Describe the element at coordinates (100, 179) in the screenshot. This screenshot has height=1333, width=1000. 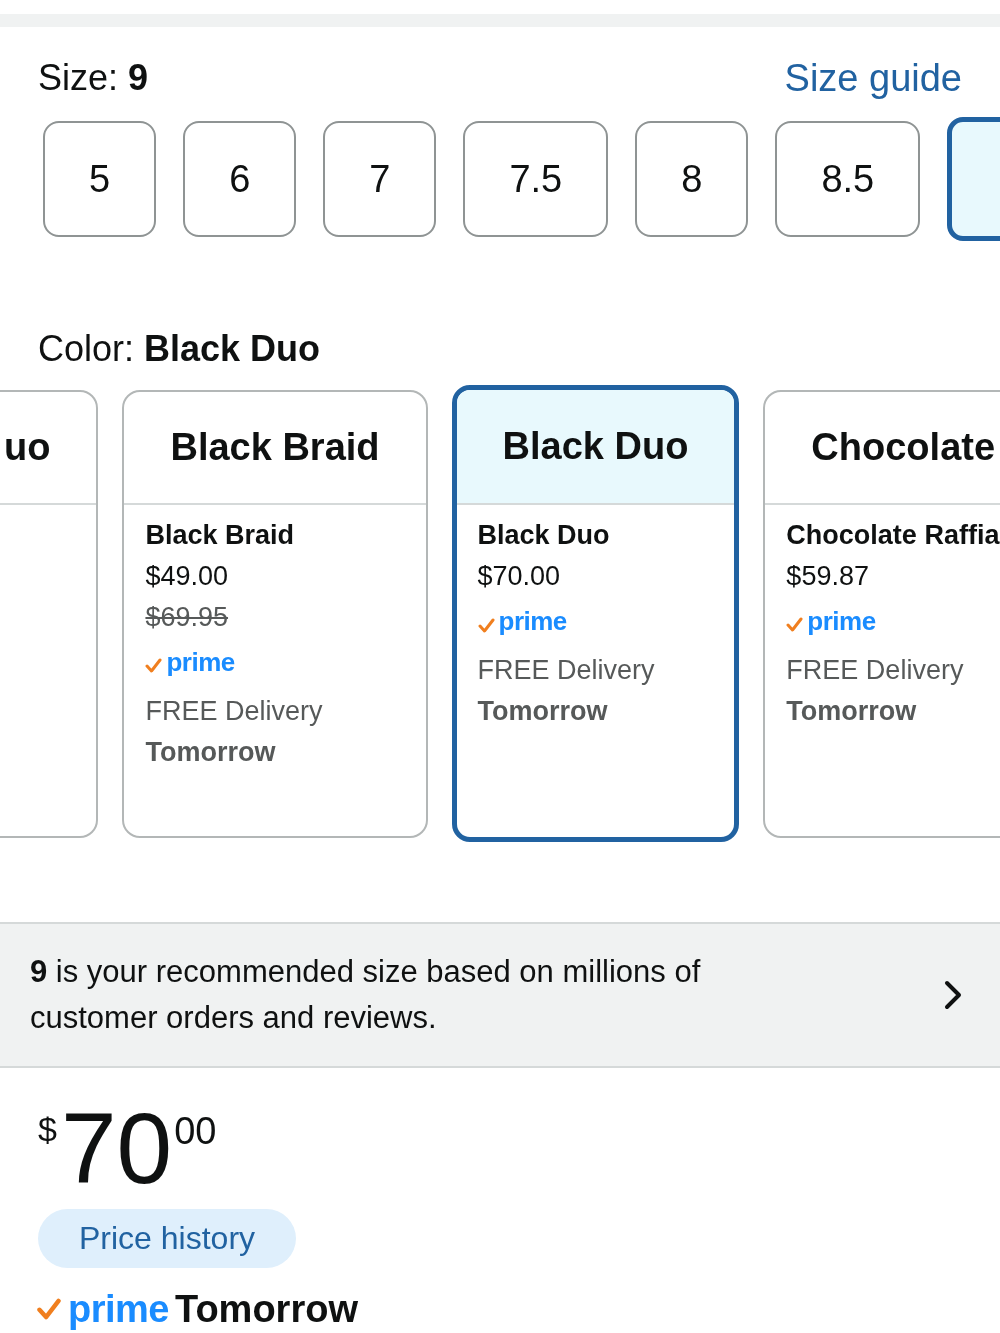
I see `size-option-button: 5` at that location.